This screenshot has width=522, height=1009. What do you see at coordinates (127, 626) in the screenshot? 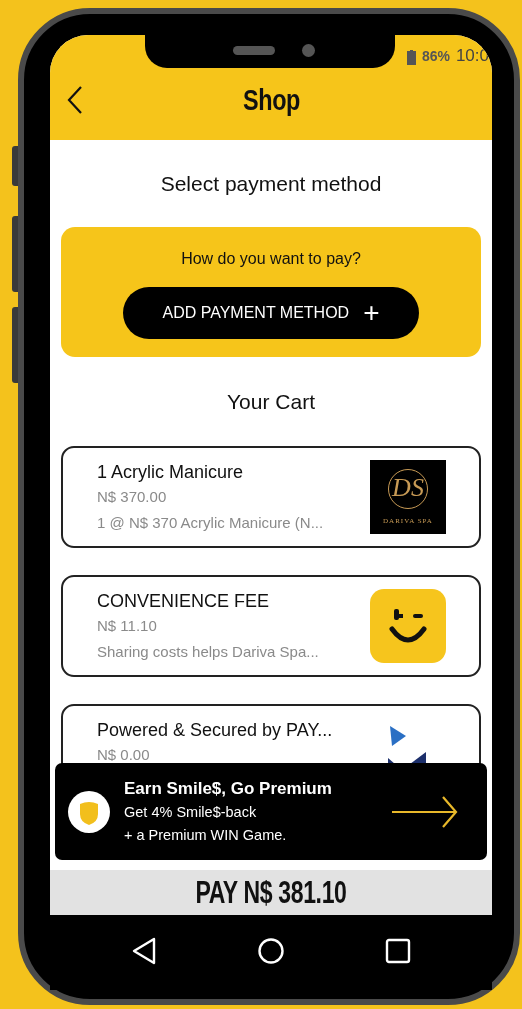
I see `item-price: N$ 11.10` at bounding box center [127, 626].